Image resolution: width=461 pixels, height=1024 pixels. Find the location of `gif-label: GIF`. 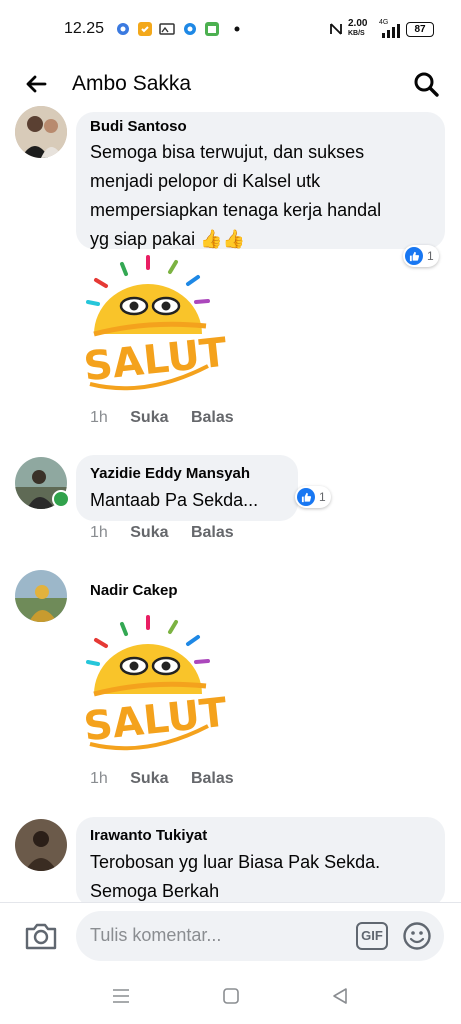

gif-label: GIF is located at coordinates (372, 935).